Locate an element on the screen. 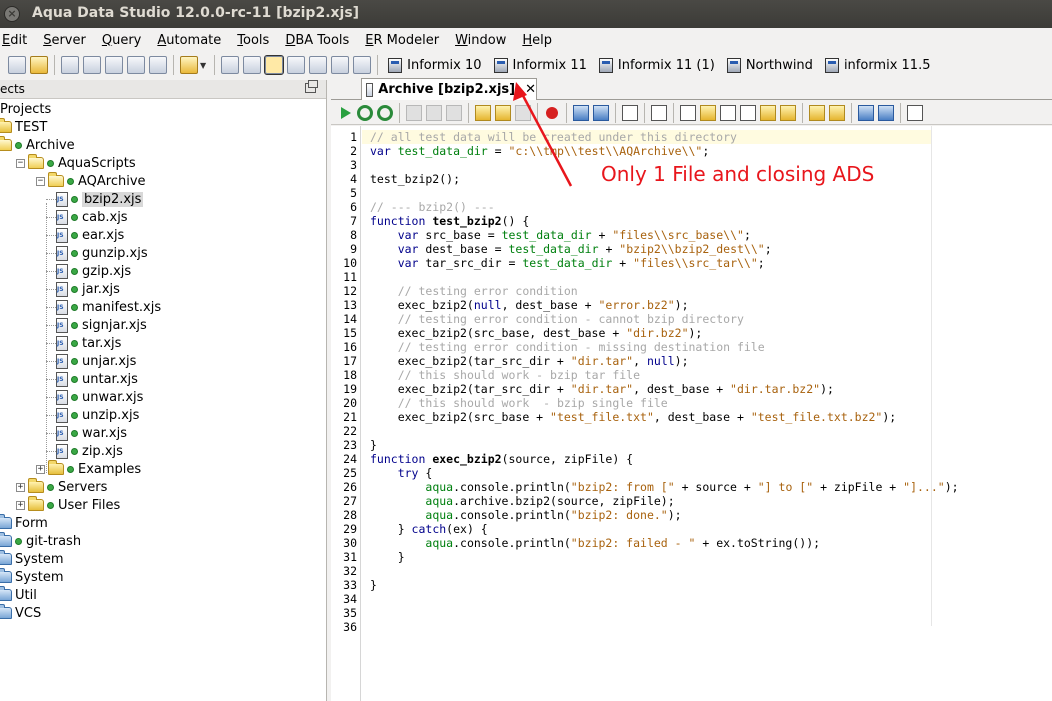 This screenshot has width=1052, height=701. toolbar-dropdown-icon: ▼ is located at coordinates (203, 65).